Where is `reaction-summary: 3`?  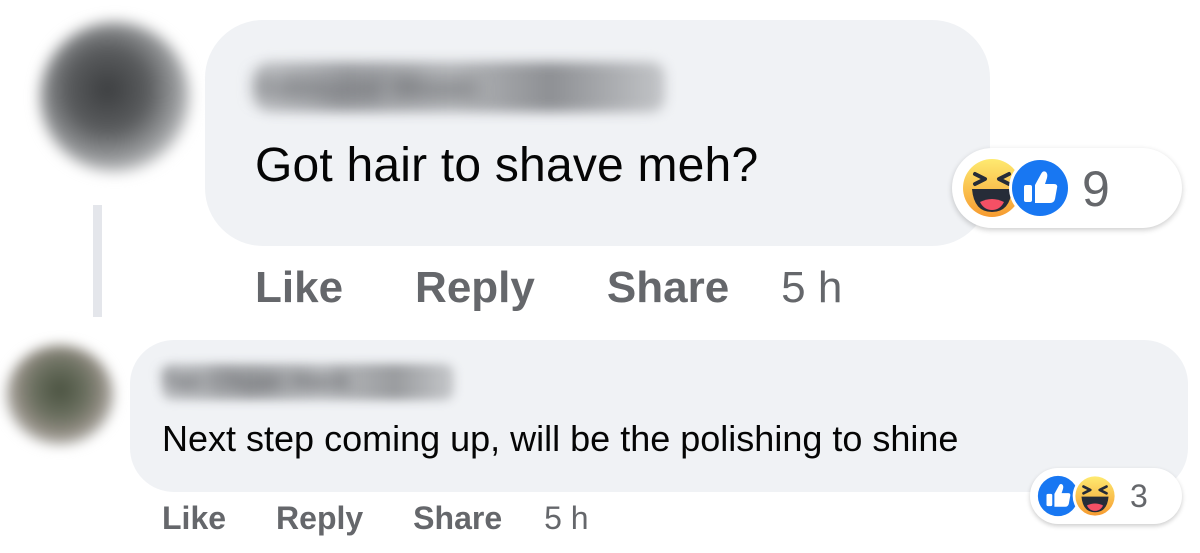 reaction-summary: 3 is located at coordinates (1106, 496).